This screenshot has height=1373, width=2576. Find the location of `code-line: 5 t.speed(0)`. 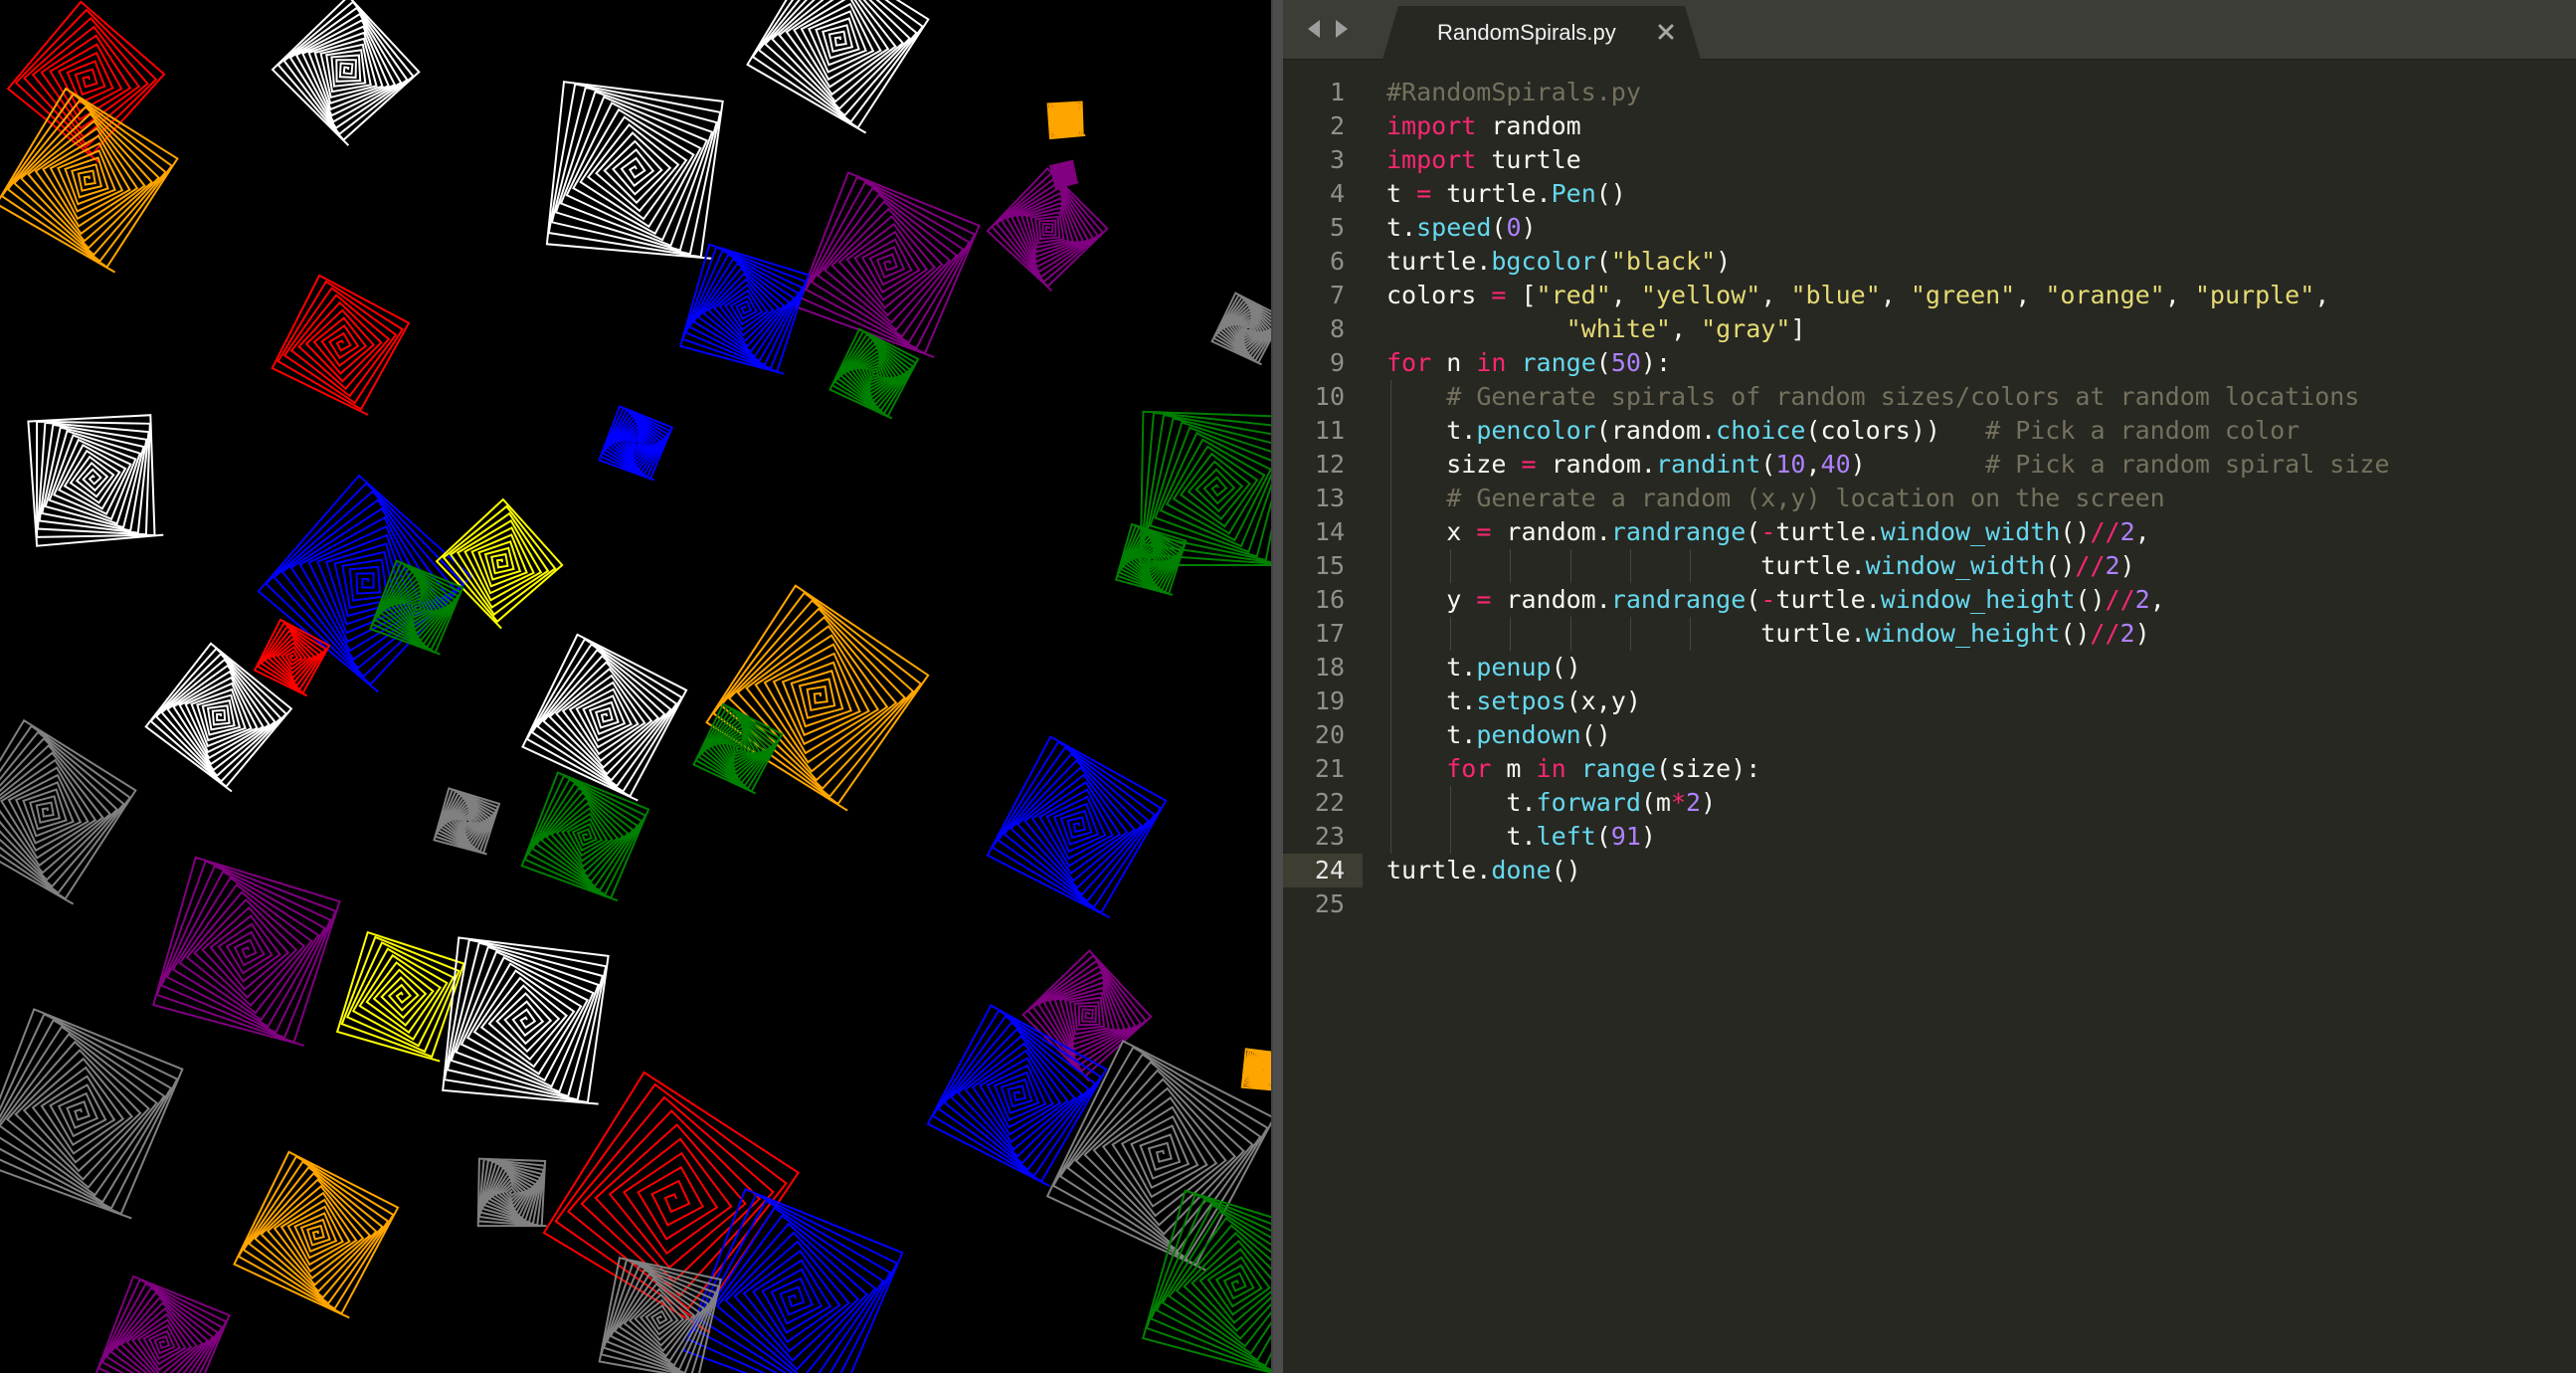

code-line: 5 t.speed(0) is located at coordinates (1929, 228).